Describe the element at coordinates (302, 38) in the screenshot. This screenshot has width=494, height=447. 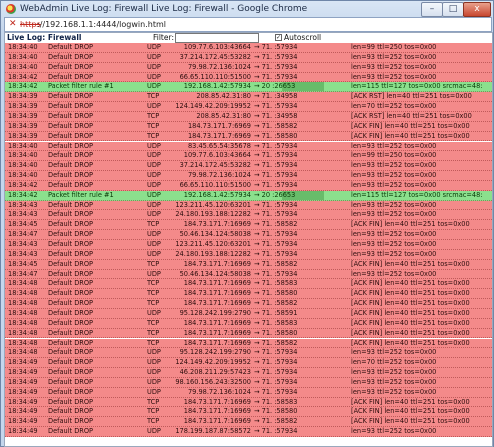
I see `autoscroll-label: Autoscroll` at that location.